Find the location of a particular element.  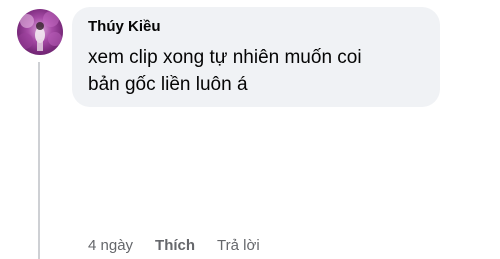

comment-actions: 4 ngày Thích Trả lời is located at coordinates (174, 245).